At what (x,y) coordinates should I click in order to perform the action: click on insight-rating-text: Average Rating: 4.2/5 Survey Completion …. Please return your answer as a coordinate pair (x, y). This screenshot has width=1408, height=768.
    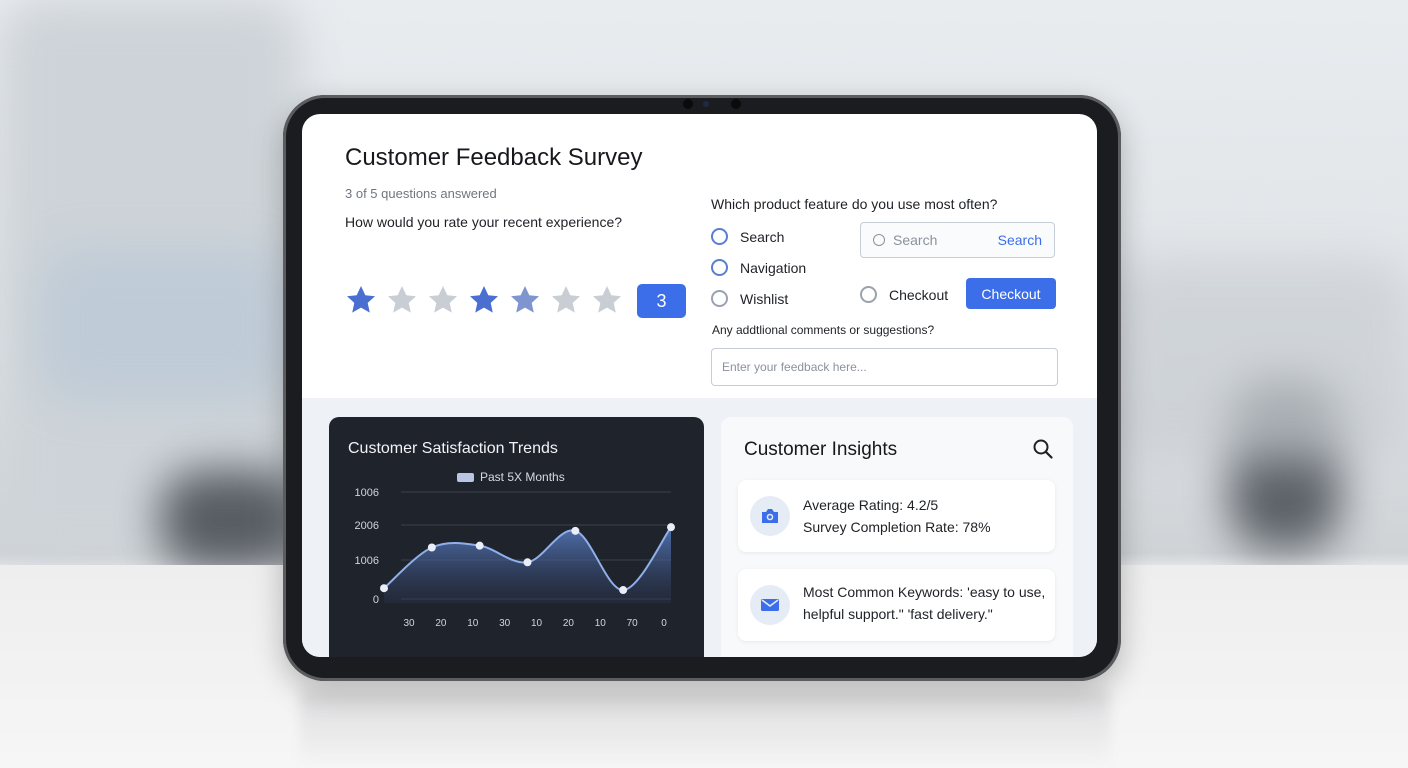
    Looking at the image, I should click on (897, 516).